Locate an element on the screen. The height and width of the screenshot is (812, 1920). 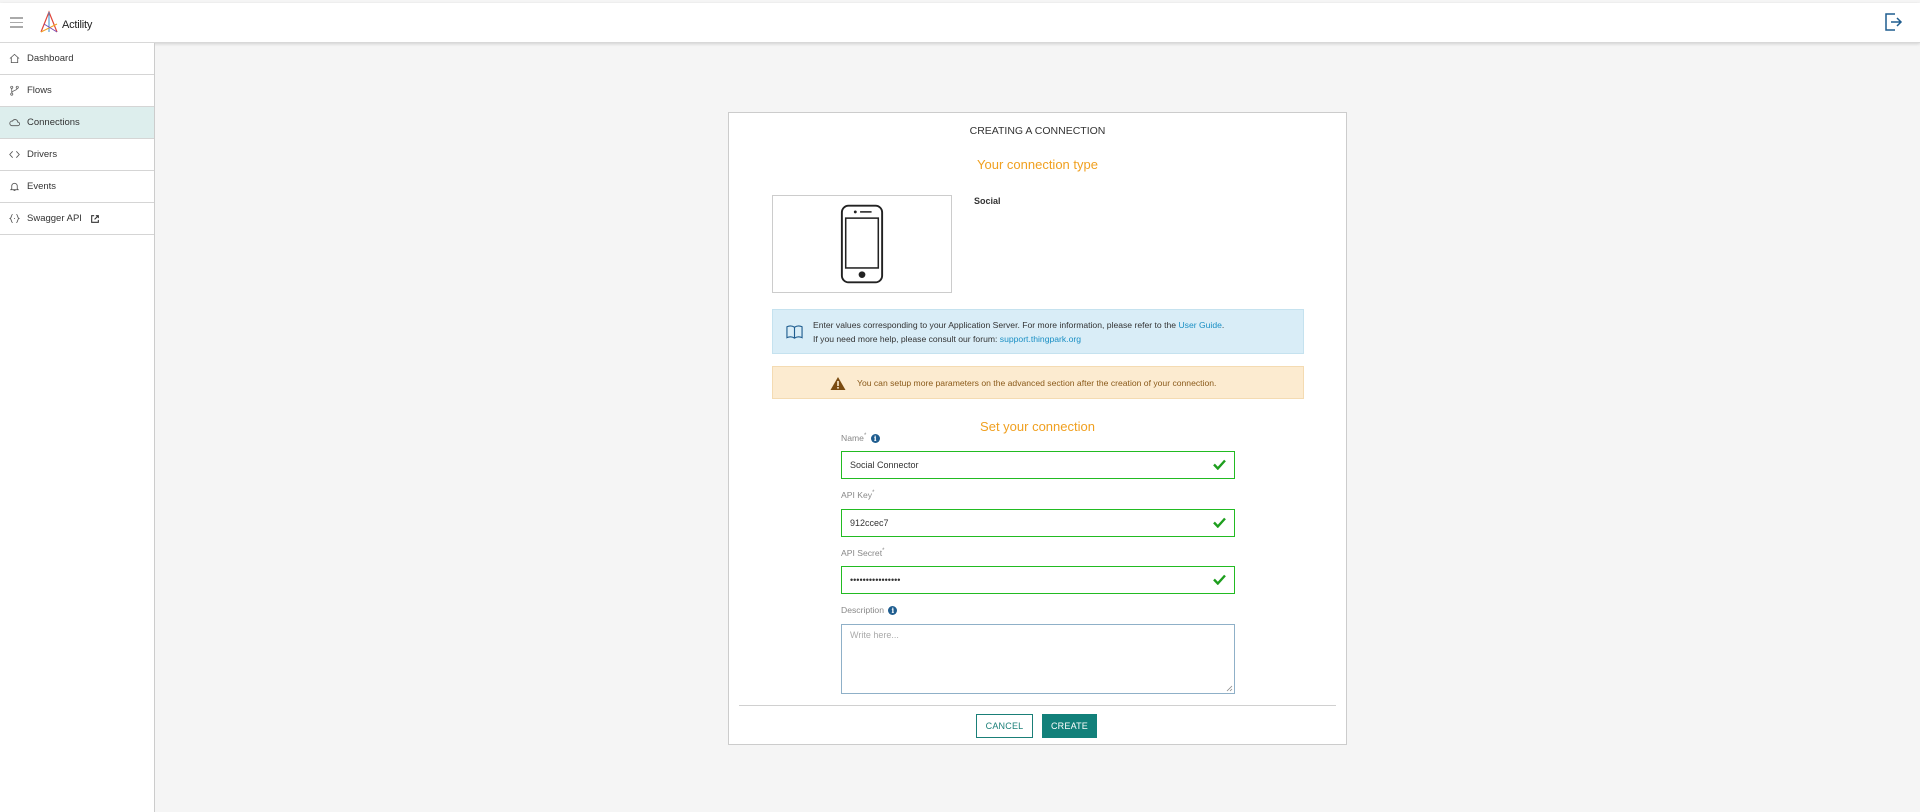
api-secret-input is located at coordinates (1020, 579).